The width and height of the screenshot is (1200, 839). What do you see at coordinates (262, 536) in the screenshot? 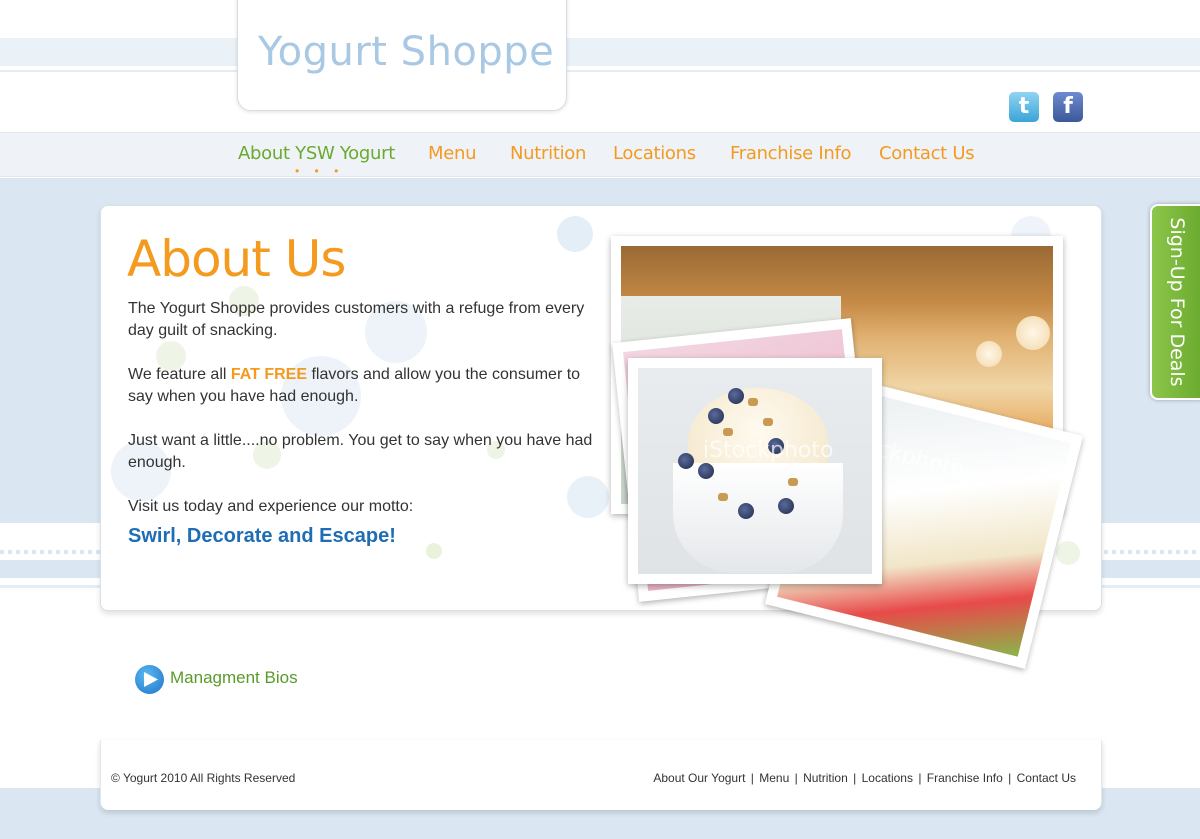
I see `motto: Swirl, Decorate and Escape!` at bounding box center [262, 536].